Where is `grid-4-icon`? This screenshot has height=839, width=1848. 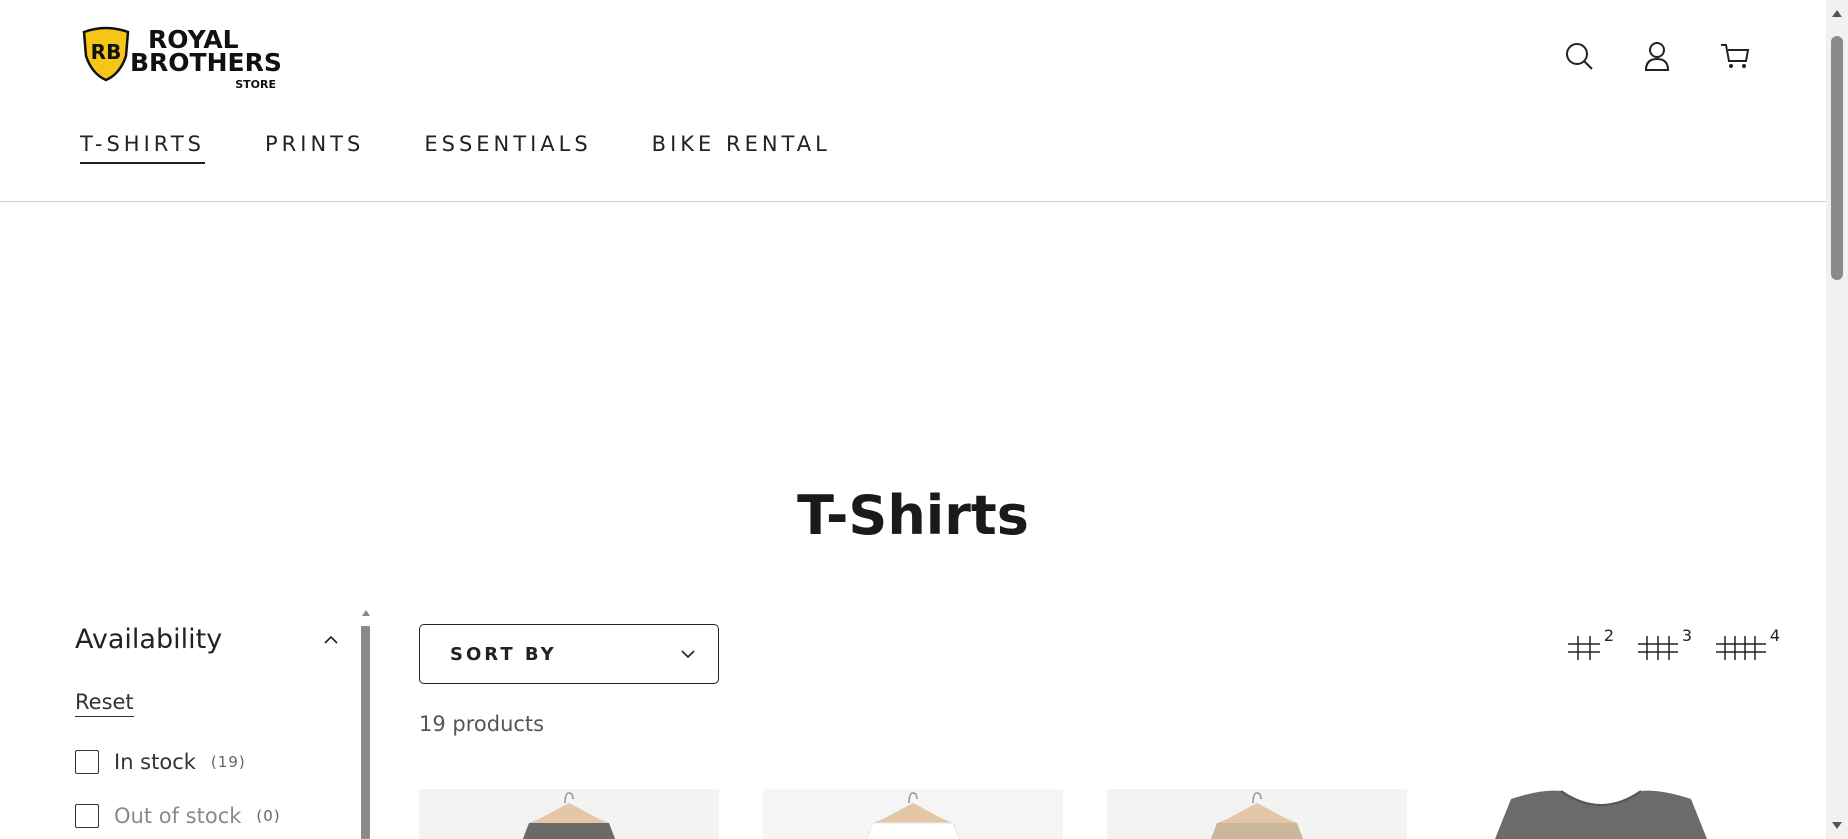 grid-4-icon is located at coordinates (1741, 648).